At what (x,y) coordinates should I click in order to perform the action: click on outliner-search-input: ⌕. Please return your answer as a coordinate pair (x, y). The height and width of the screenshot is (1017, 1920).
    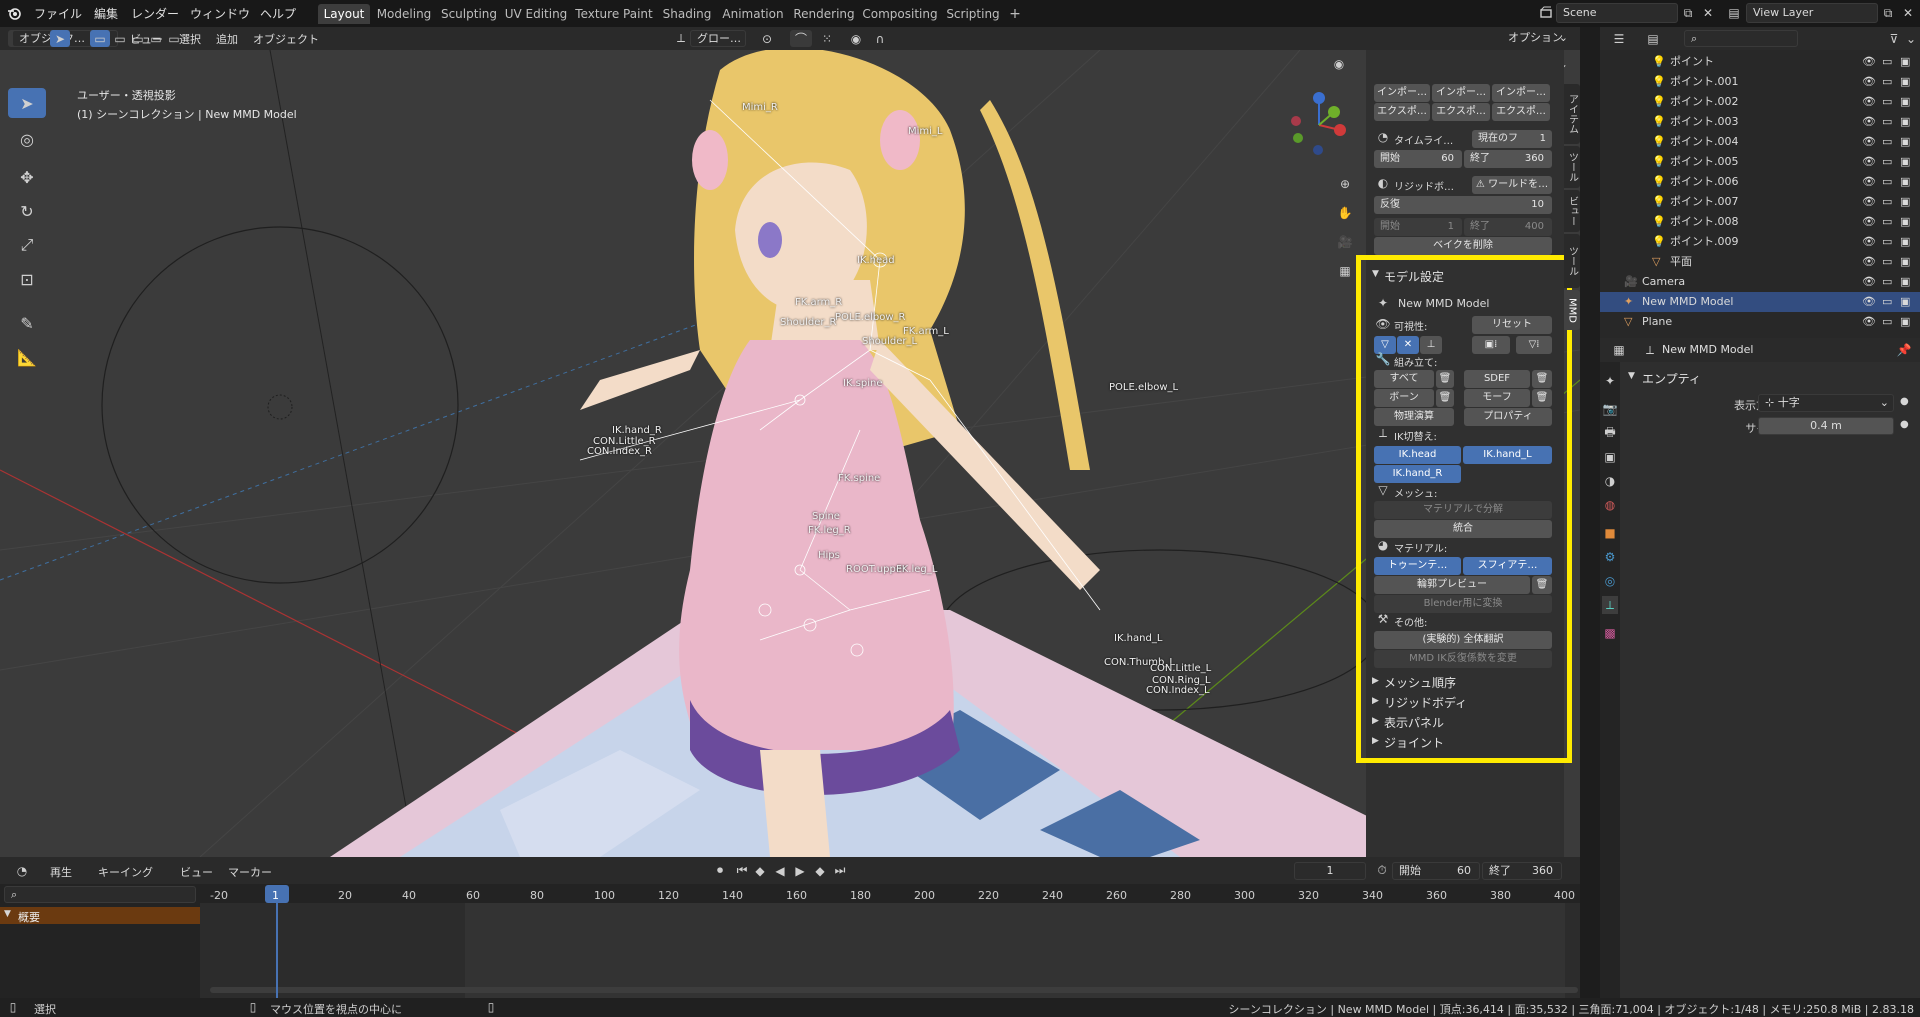
    Looking at the image, I should click on (1741, 38).